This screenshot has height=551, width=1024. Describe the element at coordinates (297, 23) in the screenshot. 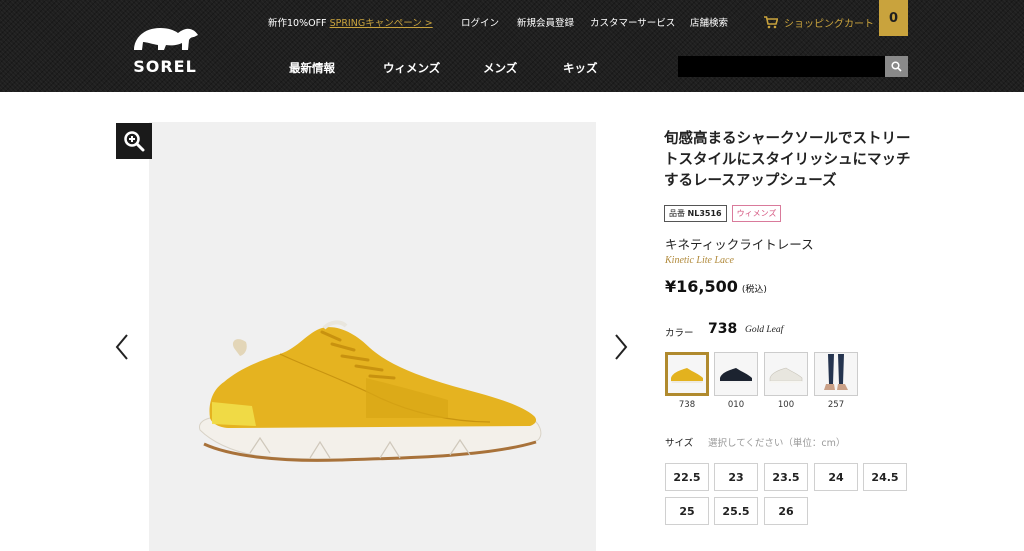

I see `promo-text: 新作10%OFF` at that location.